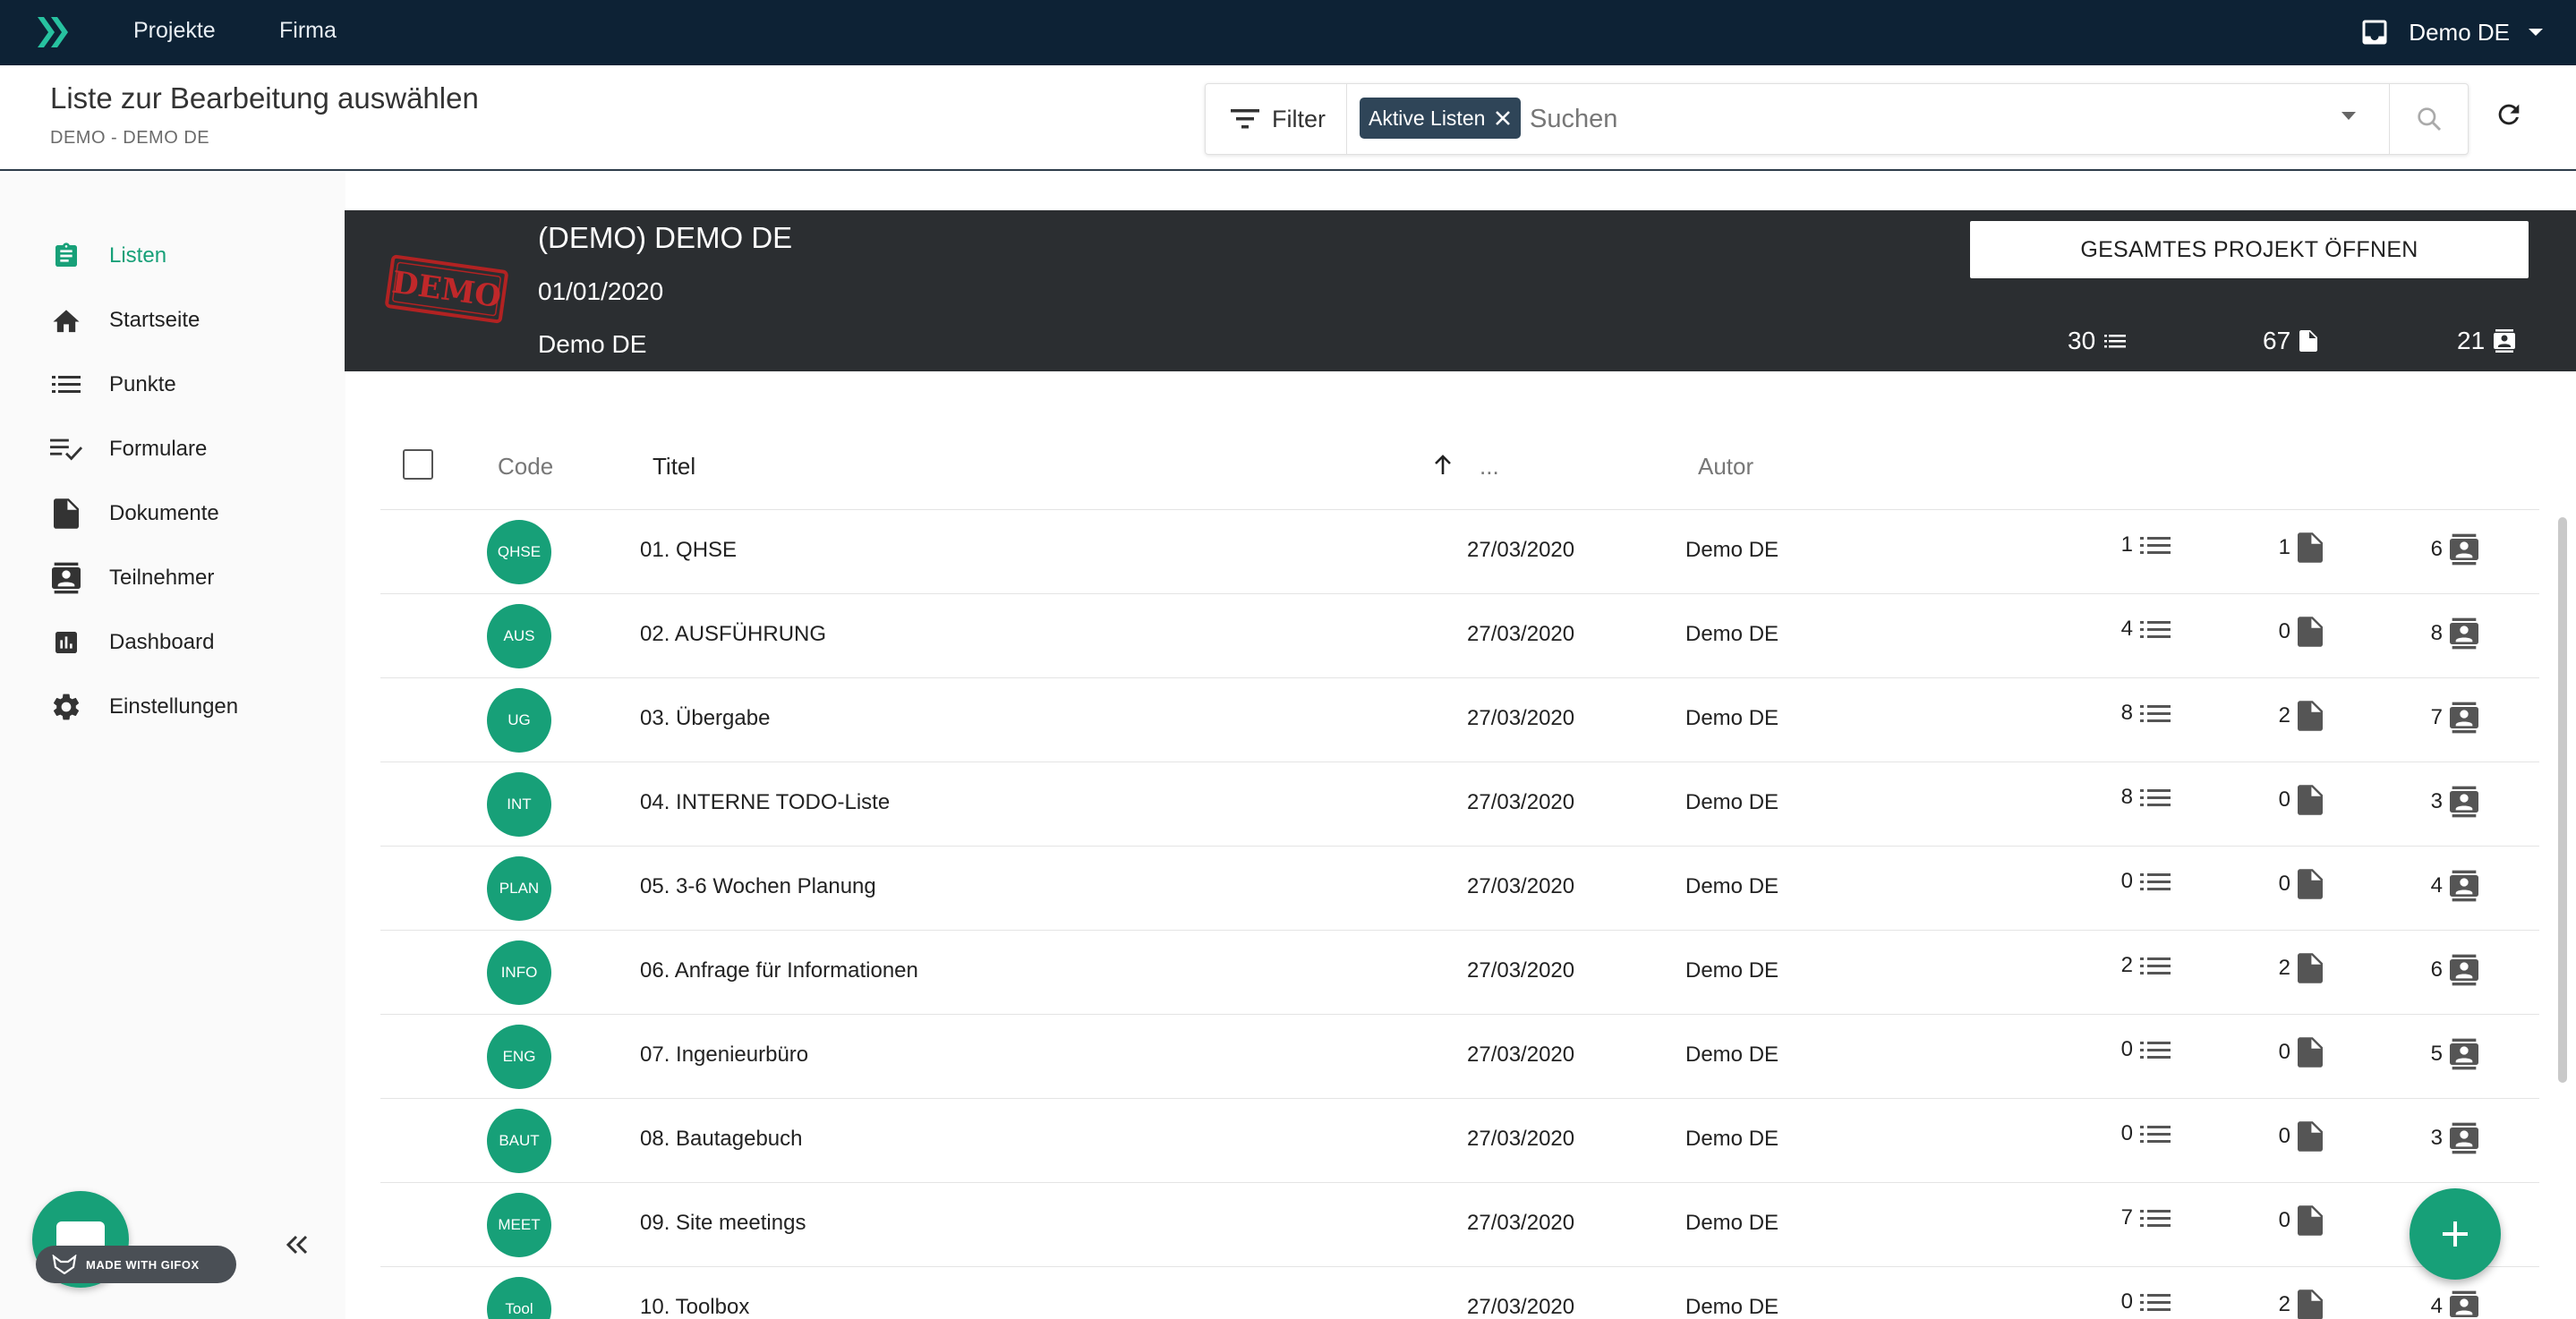 This screenshot has width=2576, height=1319. What do you see at coordinates (2126, 544) in the screenshot?
I see `points-count-value: 1` at bounding box center [2126, 544].